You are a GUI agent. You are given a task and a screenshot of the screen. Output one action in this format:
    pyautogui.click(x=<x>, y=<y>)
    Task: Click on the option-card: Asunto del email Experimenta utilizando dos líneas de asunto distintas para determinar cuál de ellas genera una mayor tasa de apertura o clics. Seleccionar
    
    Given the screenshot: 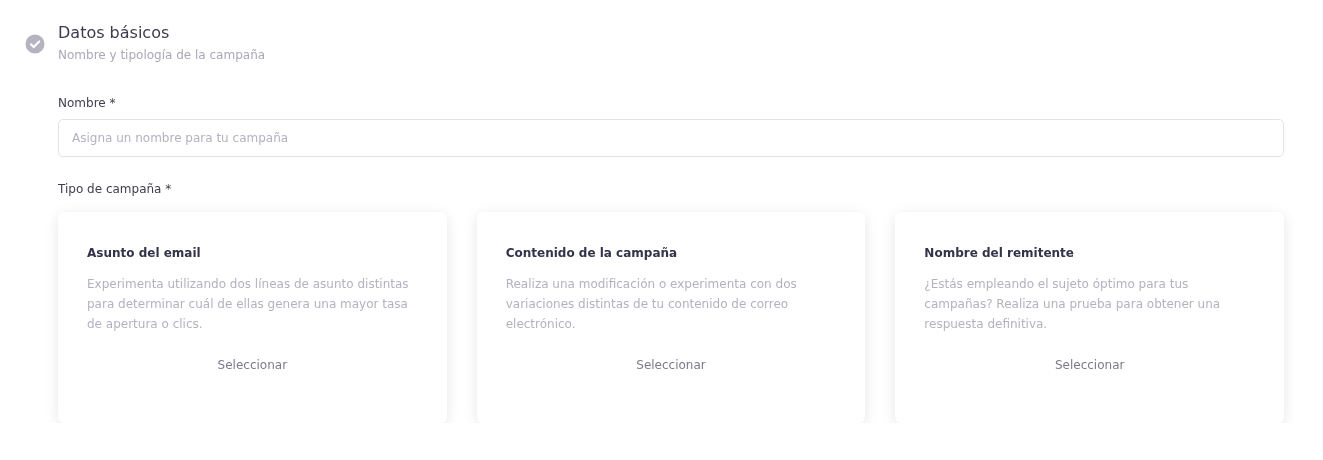 What is the action you would take?
    pyautogui.click(x=252, y=317)
    